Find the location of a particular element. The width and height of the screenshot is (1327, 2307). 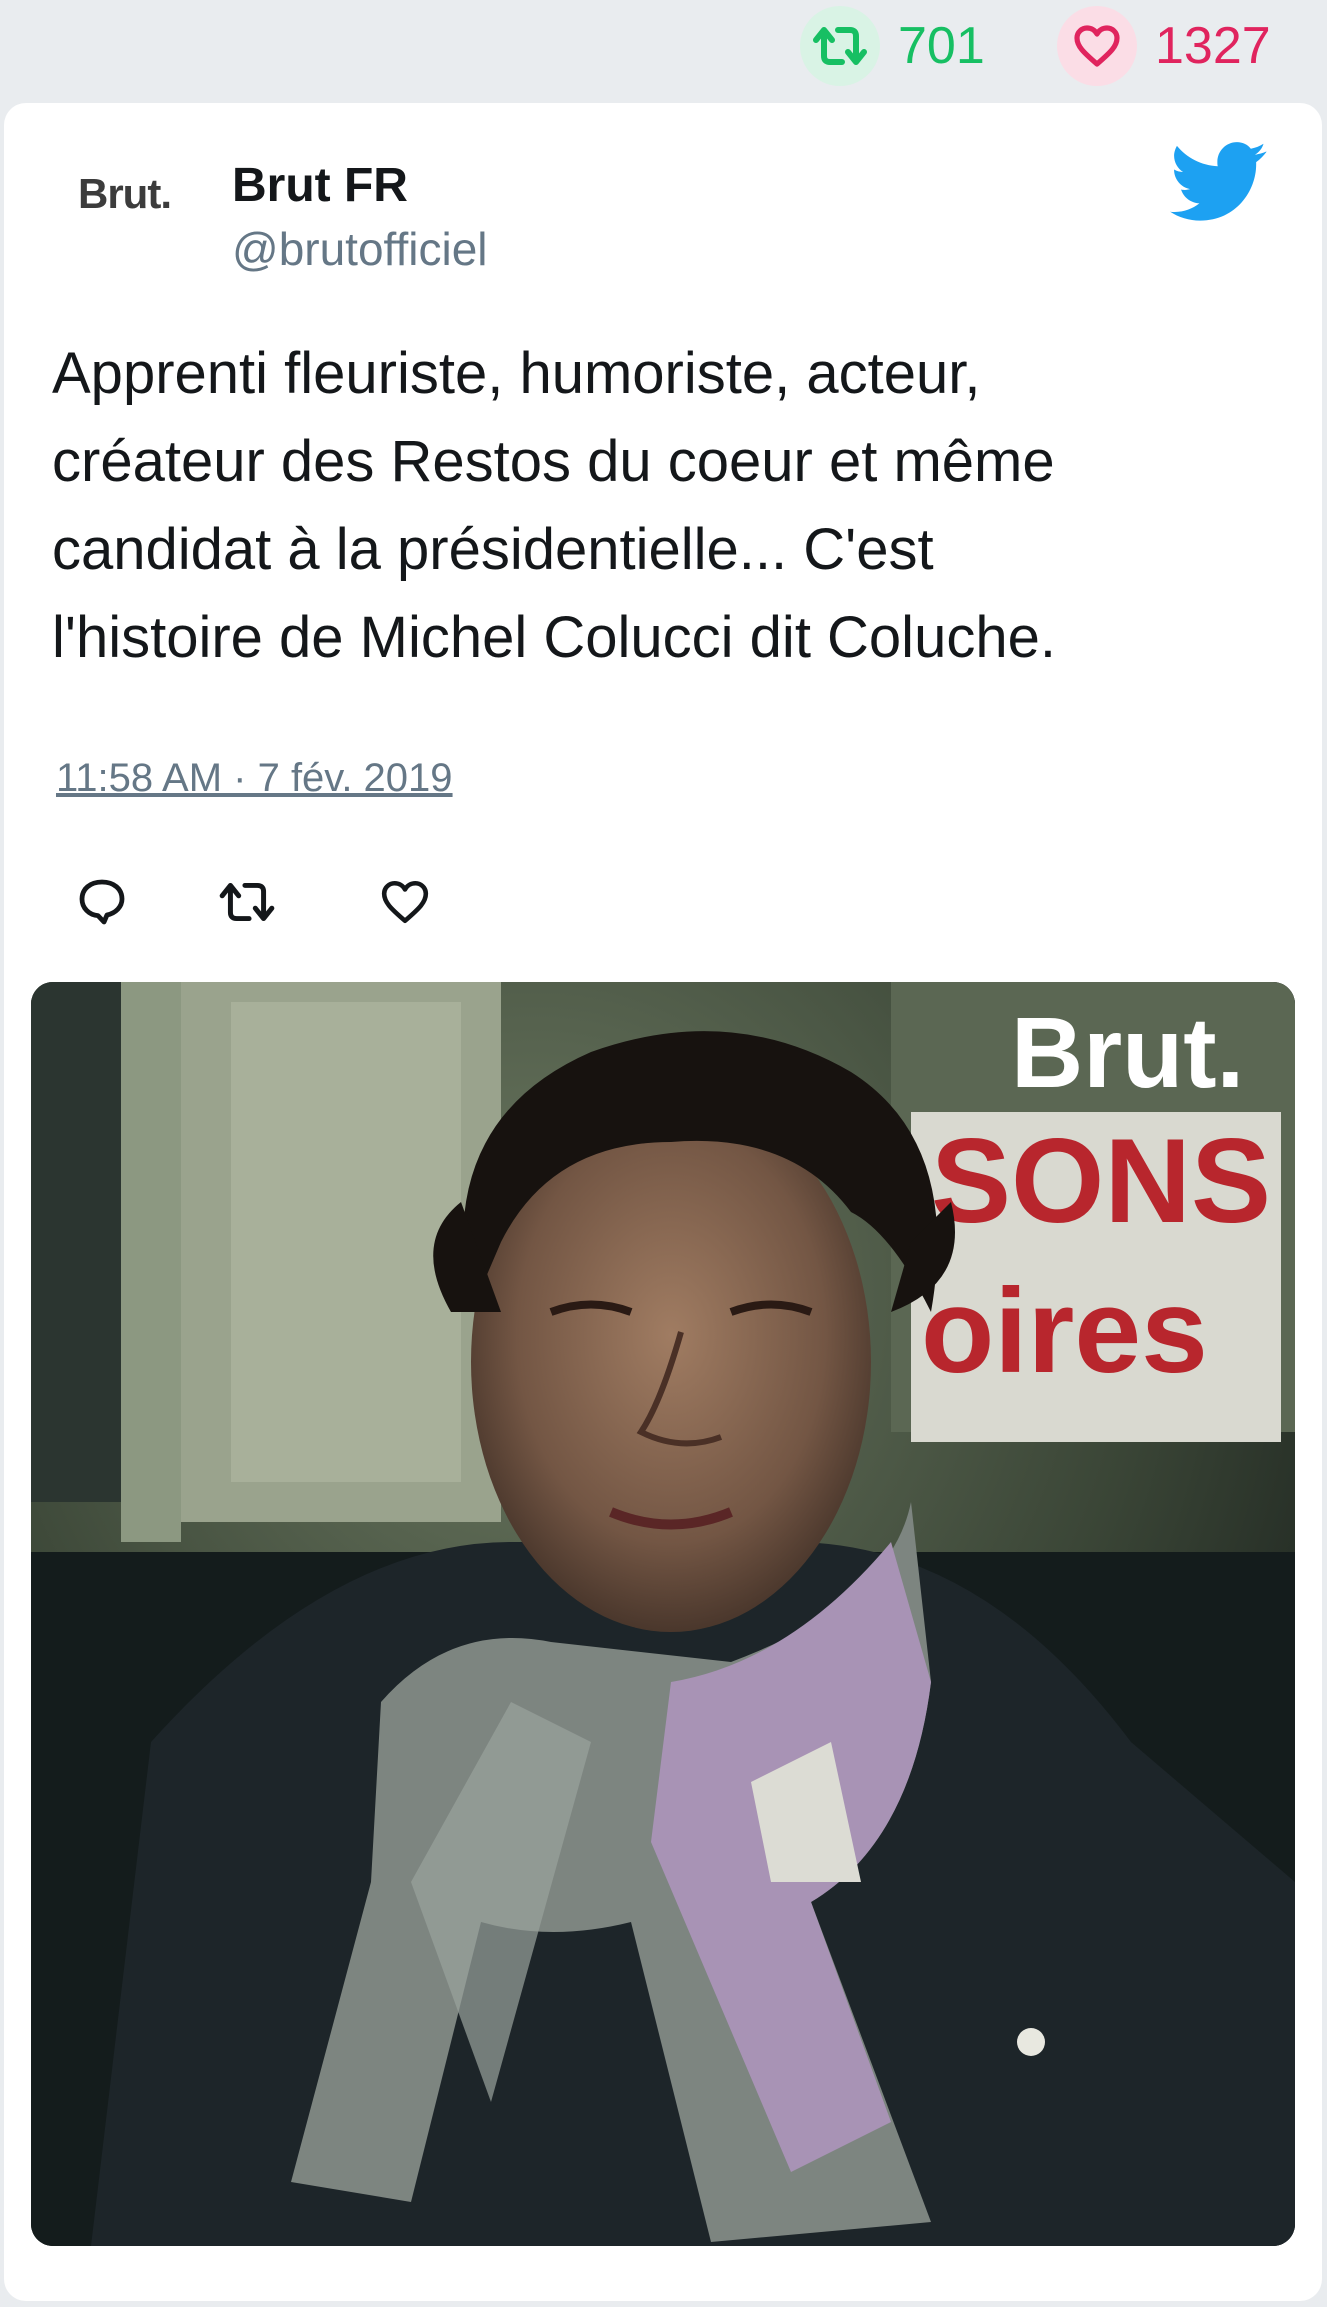

tweet-timestamp: 11:58 AM · 7 fév. 2019 is located at coordinates (254, 778).